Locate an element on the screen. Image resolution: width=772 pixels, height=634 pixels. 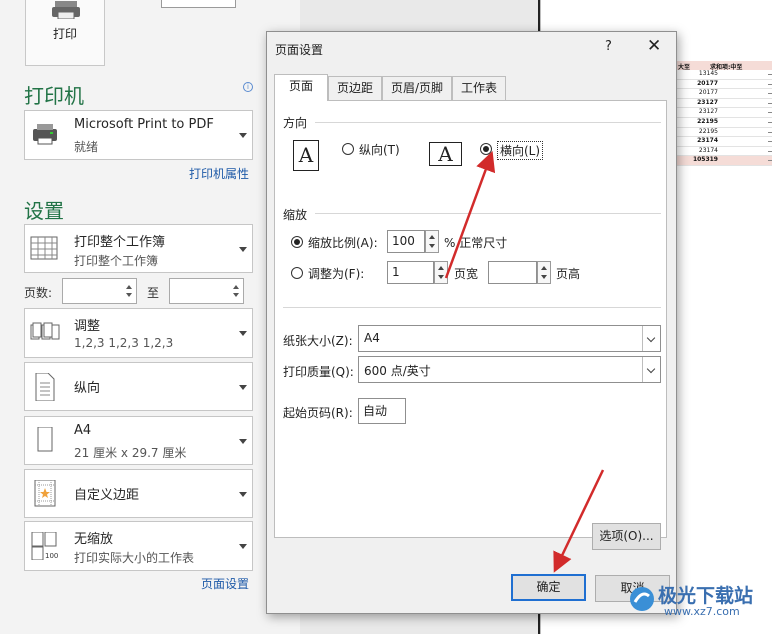
printer-dropdown: Microsoft Print to PDF 就绪 is located at coordinates (138, 135).